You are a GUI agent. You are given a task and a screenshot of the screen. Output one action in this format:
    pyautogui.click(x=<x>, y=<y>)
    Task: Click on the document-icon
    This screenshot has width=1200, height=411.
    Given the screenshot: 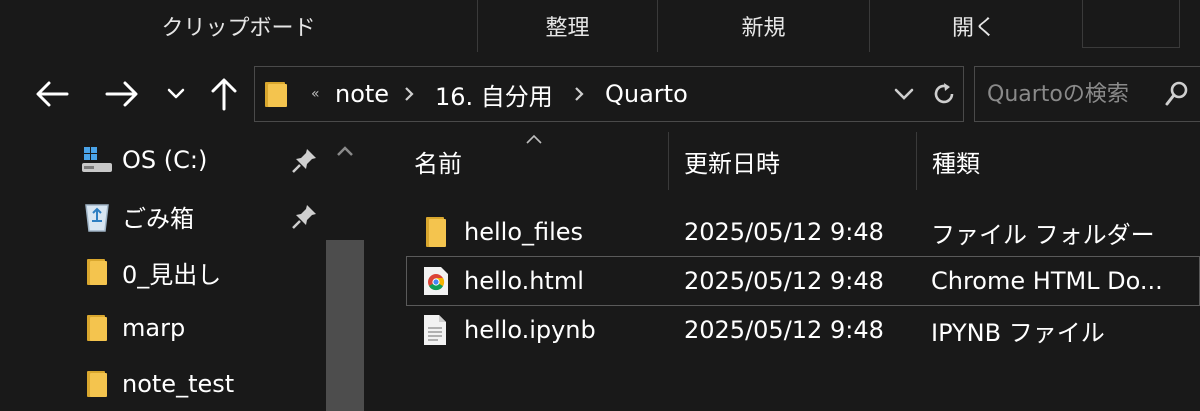 What is the action you would take?
    pyautogui.click(x=435, y=330)
    